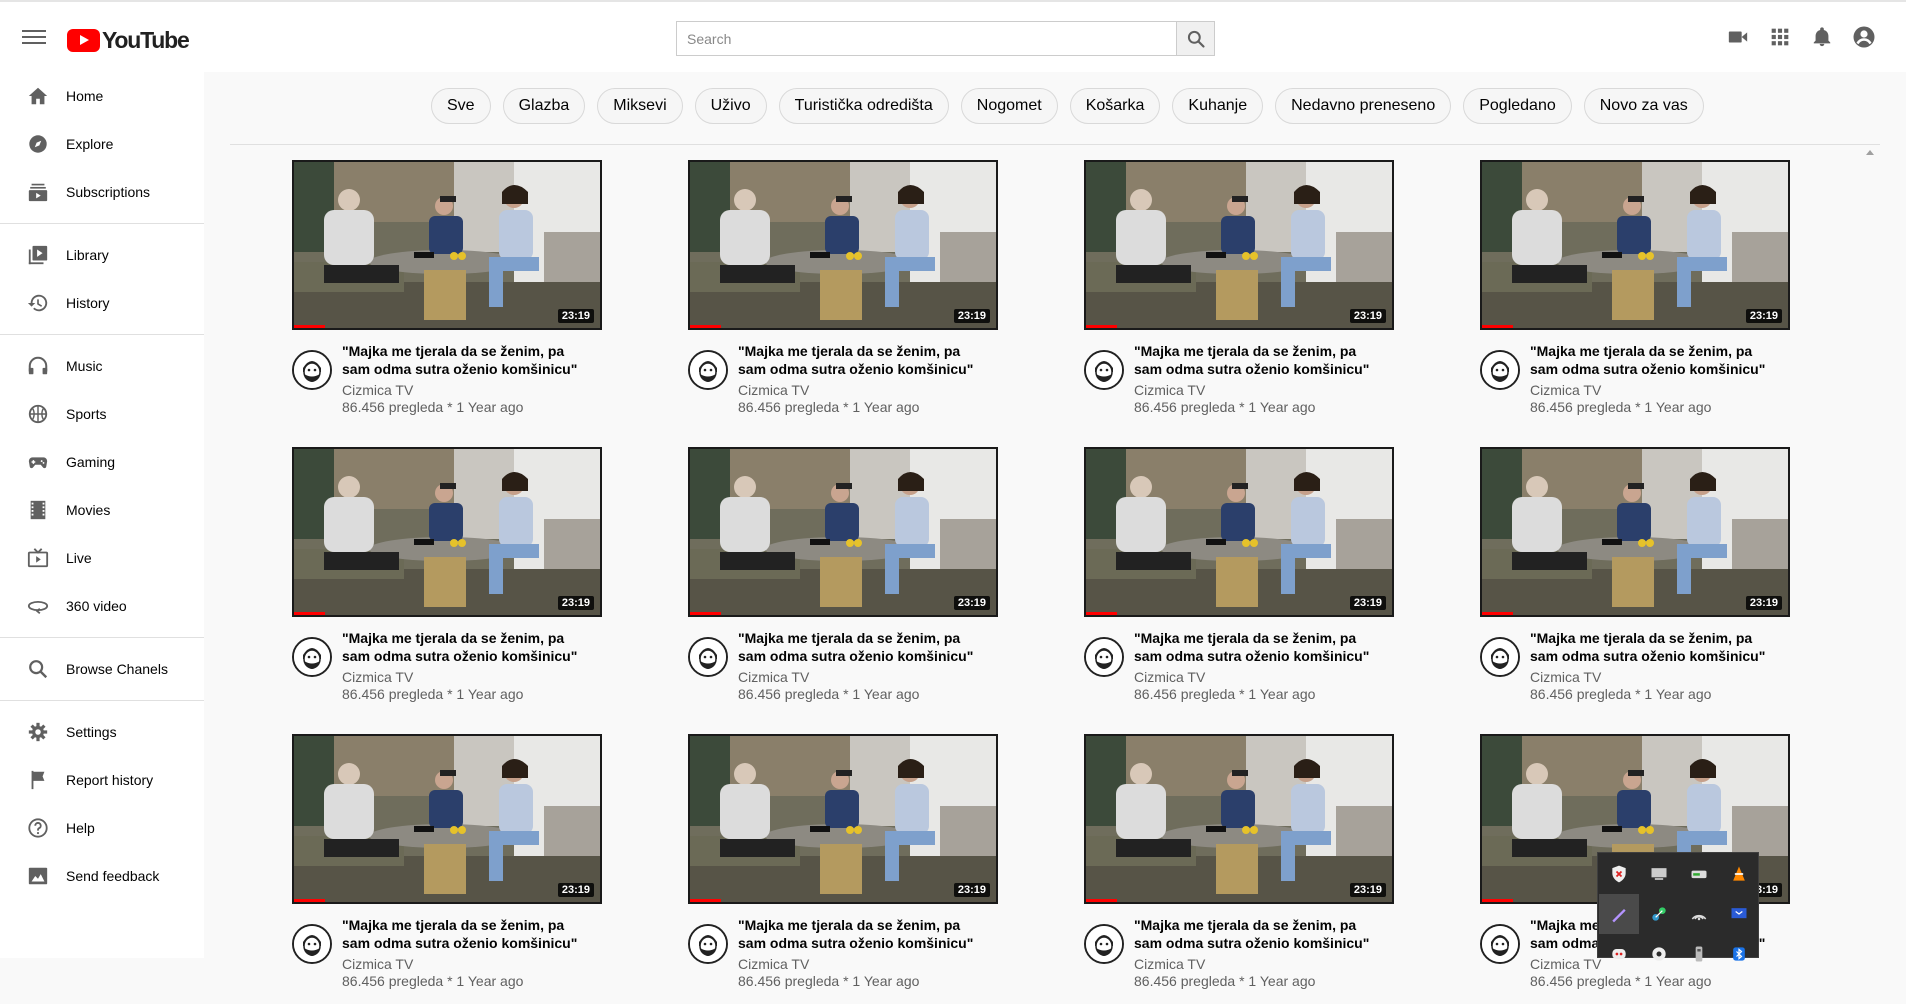 This screenshot has width=1906, height=1004. What do you see at coordinates (34, 37) in the screenshot?
I see `hamburger-menu-icon` at bounding box center [34, 37].